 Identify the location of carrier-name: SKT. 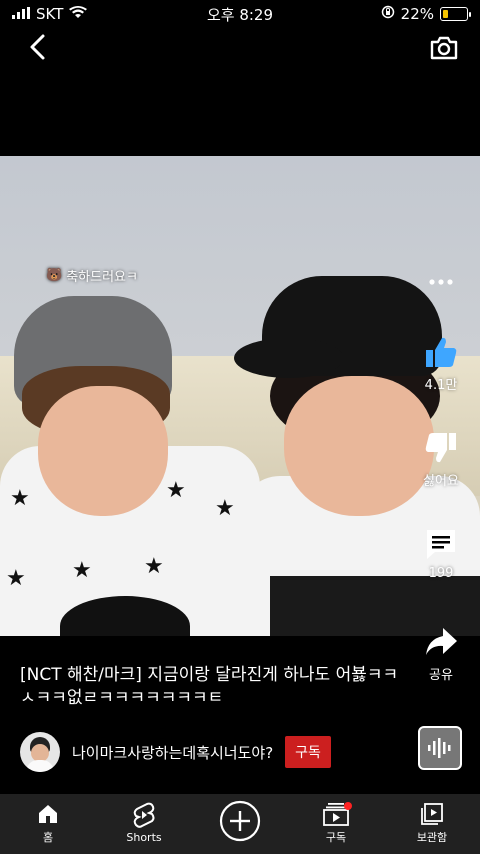
(50, 14).